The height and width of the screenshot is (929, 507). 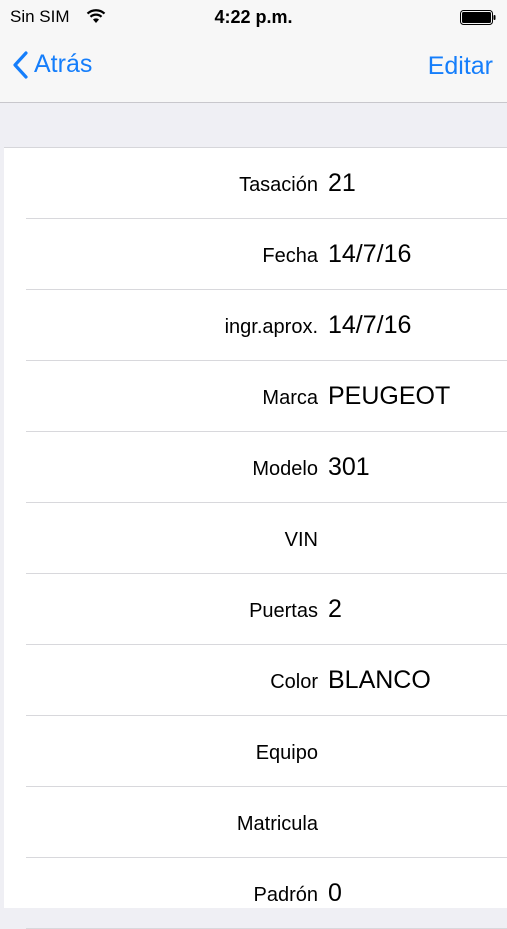 What do you see at coordinates (335, 609) in the screenshot?
I see `field-value: 2` at bounding box center [335, 609].